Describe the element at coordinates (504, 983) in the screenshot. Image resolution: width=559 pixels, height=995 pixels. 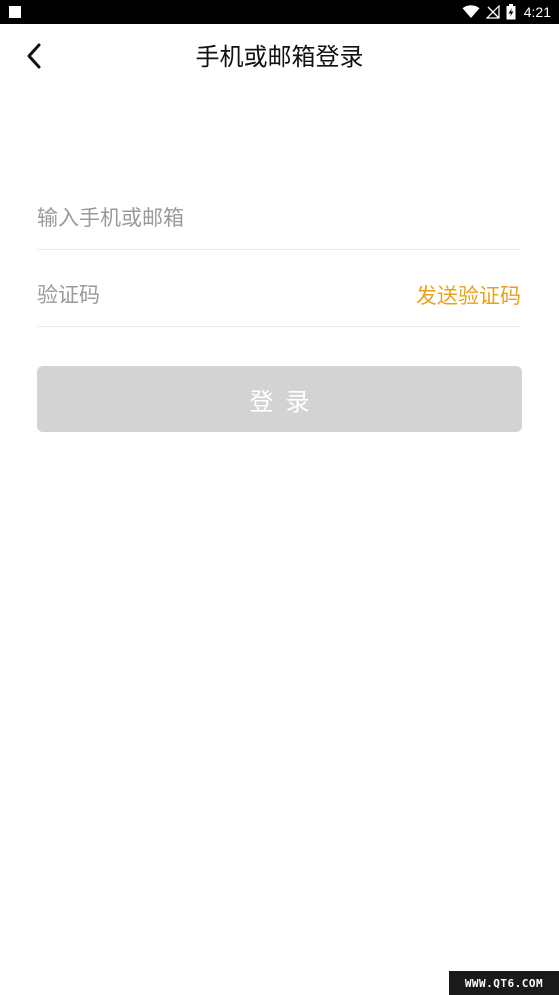
I see `watermark: WWW.QT6.COM` at that location.